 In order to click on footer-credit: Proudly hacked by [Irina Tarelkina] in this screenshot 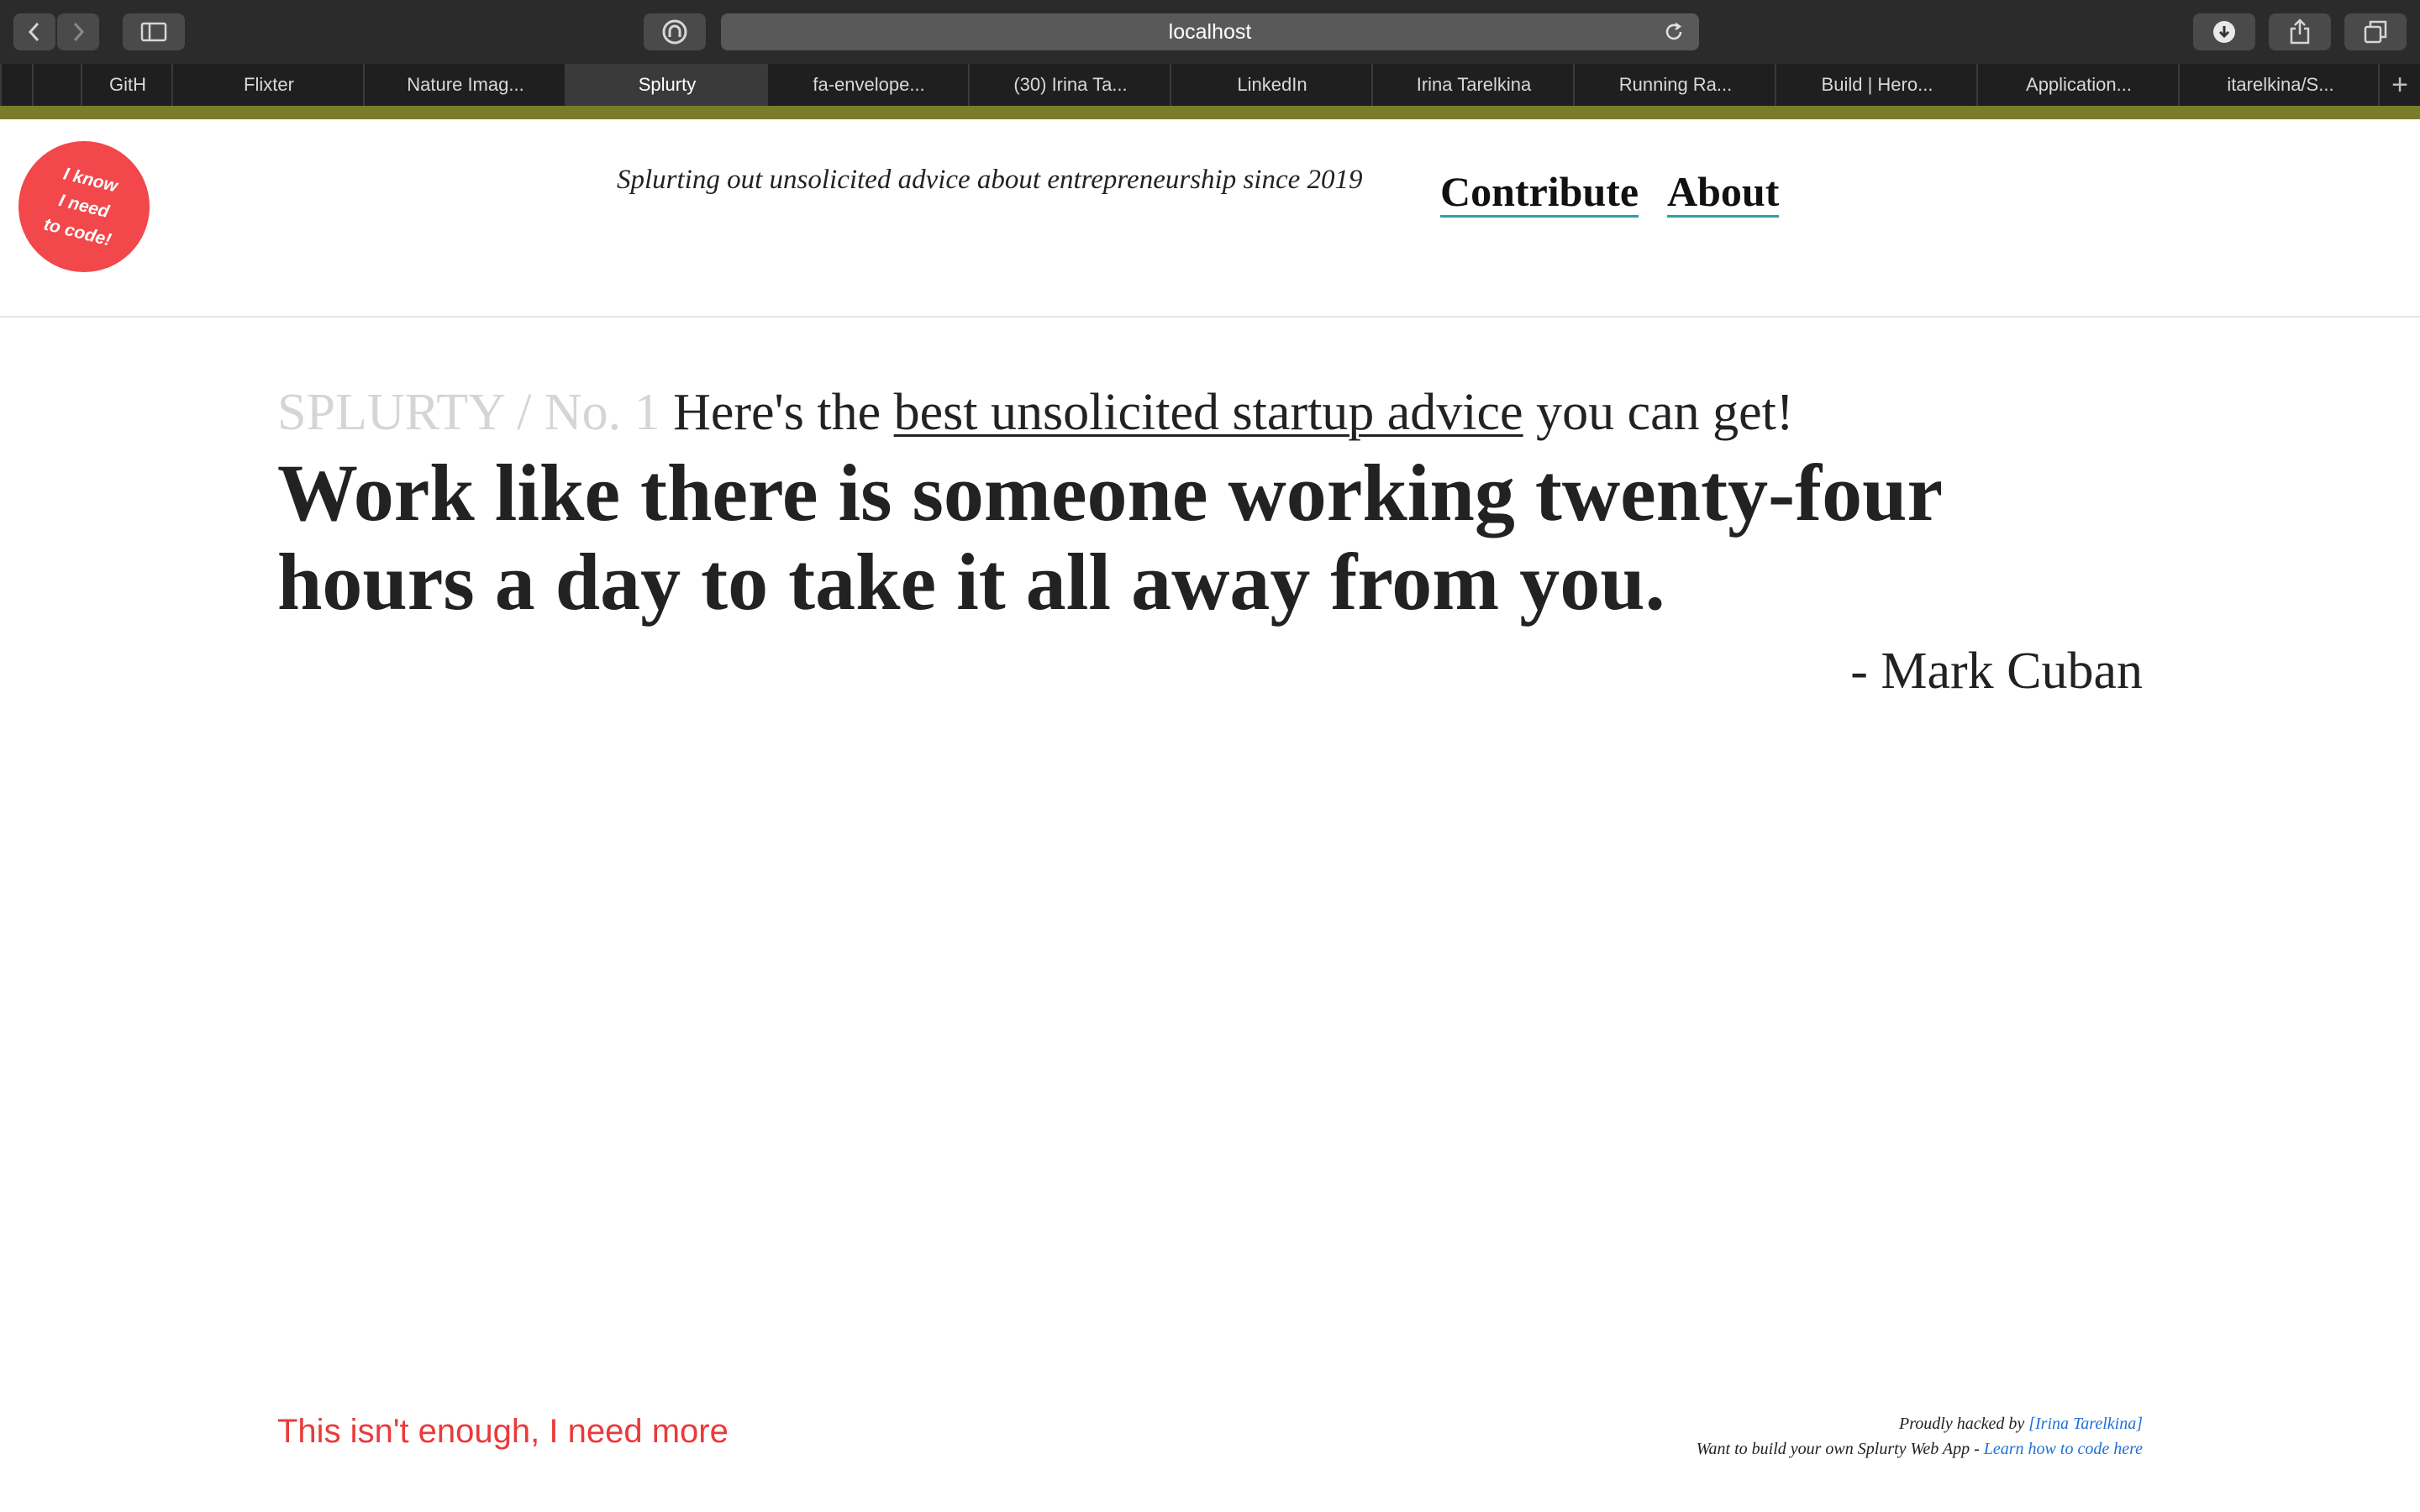, I will do `click(1920, 1423)`.